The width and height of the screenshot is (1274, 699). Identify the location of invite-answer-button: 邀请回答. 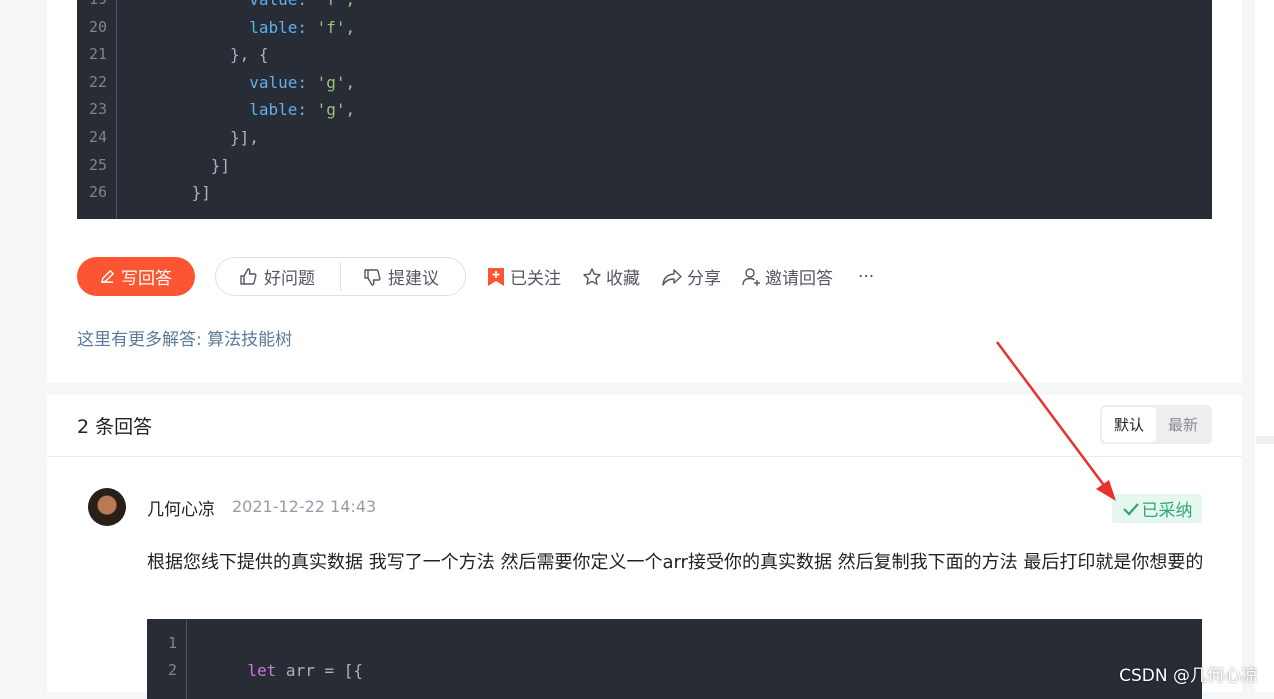
(787, 276).